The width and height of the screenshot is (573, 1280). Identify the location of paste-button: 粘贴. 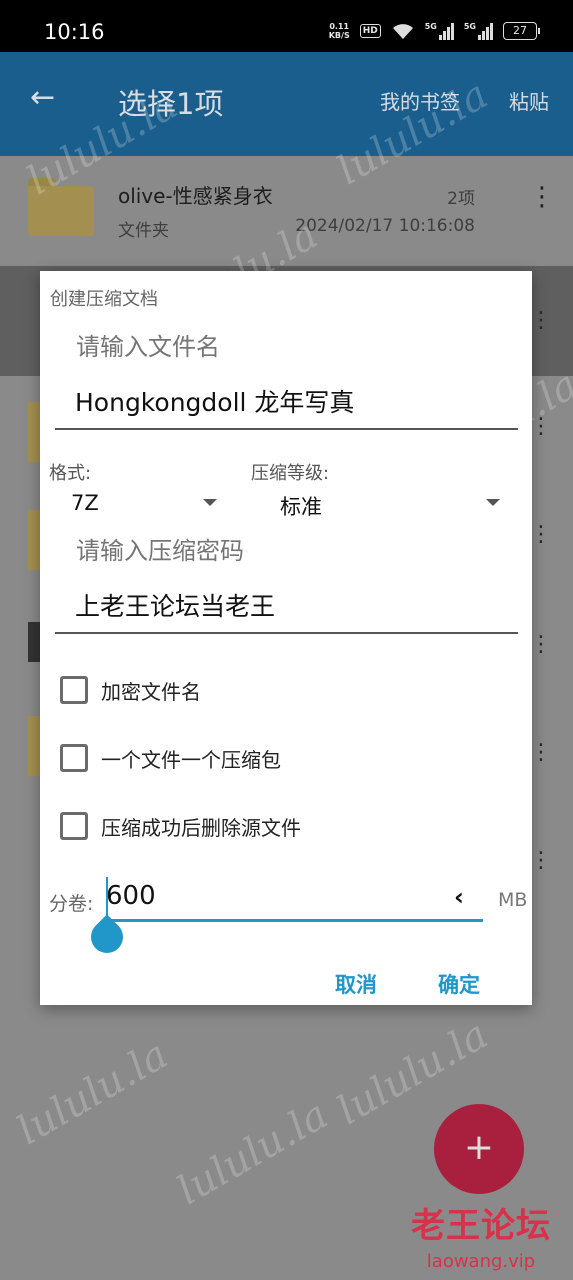
(529, 100).